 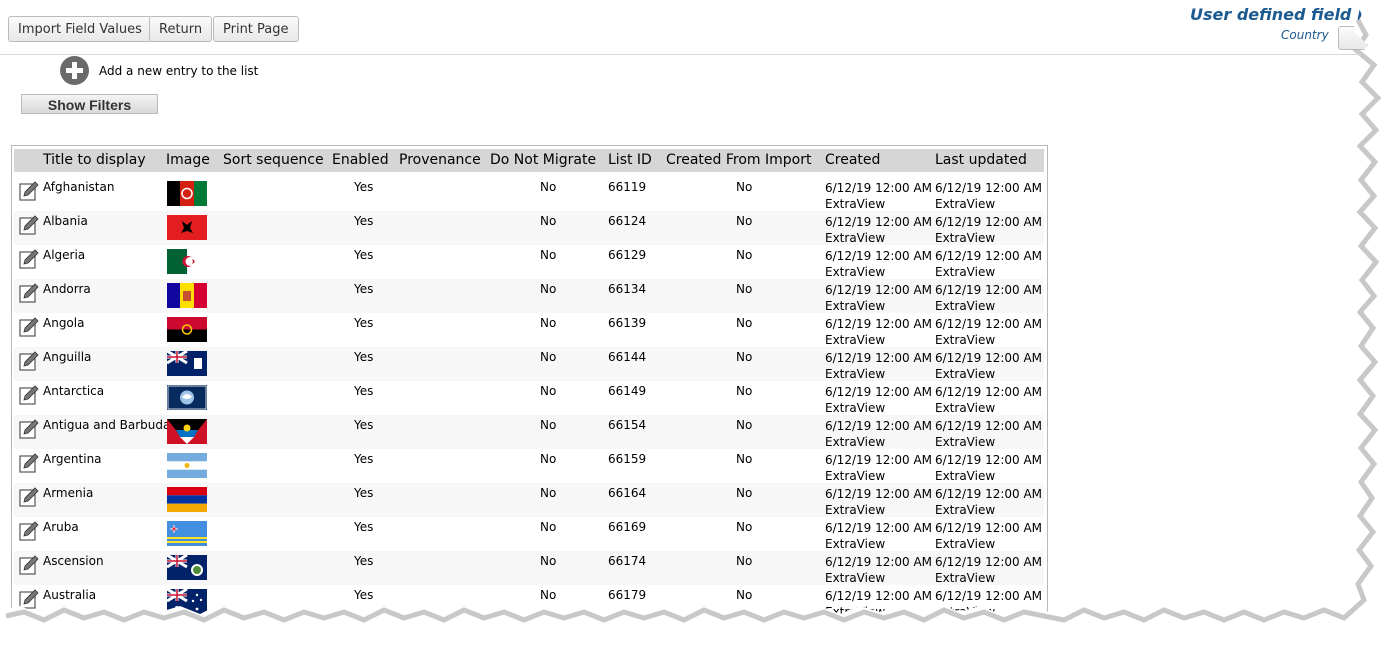 I want to click on row-title: Aruba, so click(x=61, y=527).